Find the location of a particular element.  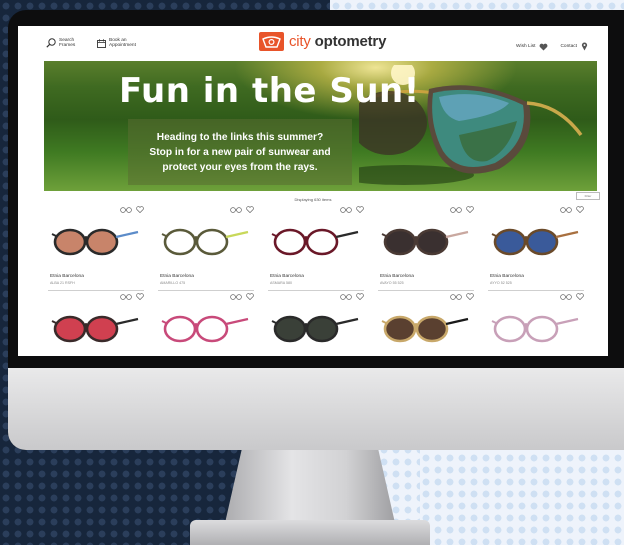

product-model: AVAYO 55 525 is located at coordinates (392, 283).